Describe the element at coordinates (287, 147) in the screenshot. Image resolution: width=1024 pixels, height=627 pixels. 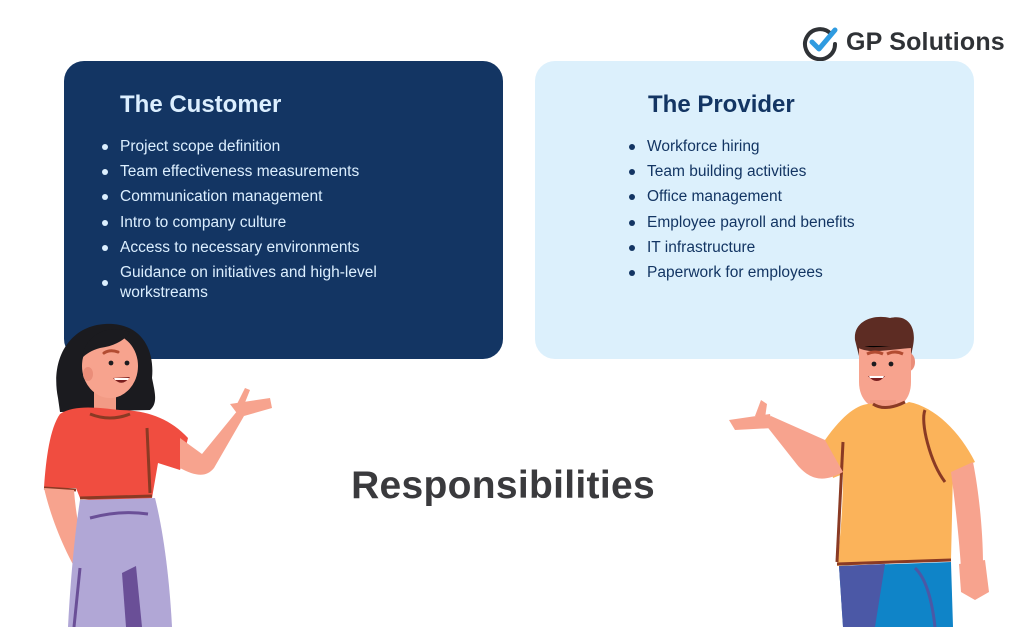
I see `list-item: Project scope definition` at that location.